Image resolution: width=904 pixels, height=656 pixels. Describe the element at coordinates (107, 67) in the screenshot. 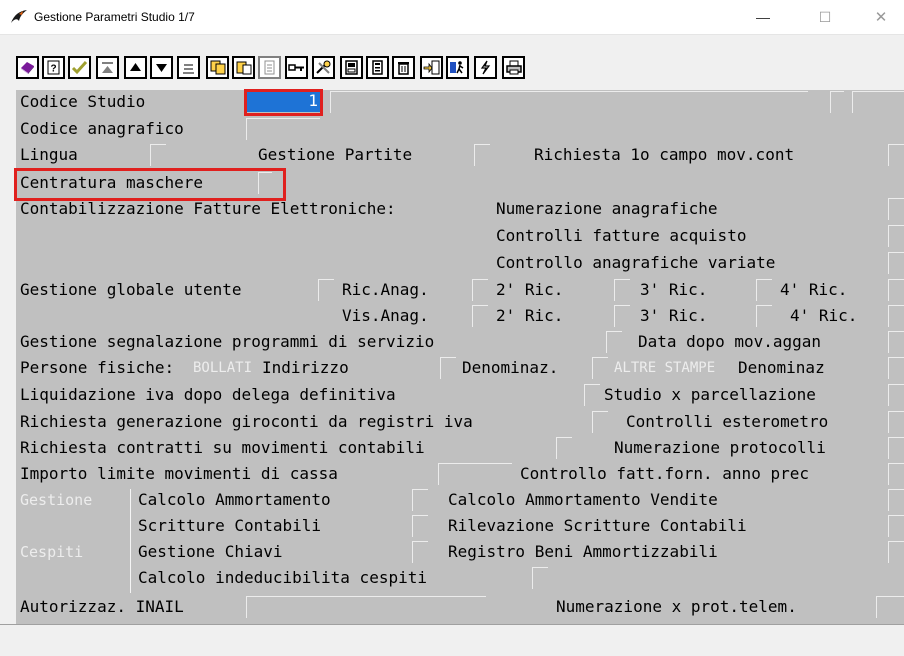

I see `first-record-button` at that location.